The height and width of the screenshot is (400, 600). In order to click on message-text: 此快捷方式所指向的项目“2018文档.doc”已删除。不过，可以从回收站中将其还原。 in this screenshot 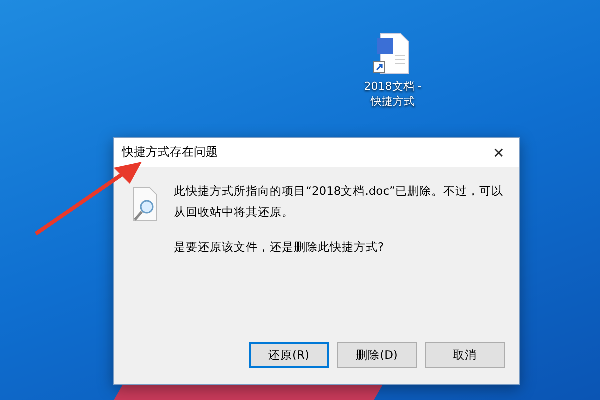, I will do `click(339, 202)`.